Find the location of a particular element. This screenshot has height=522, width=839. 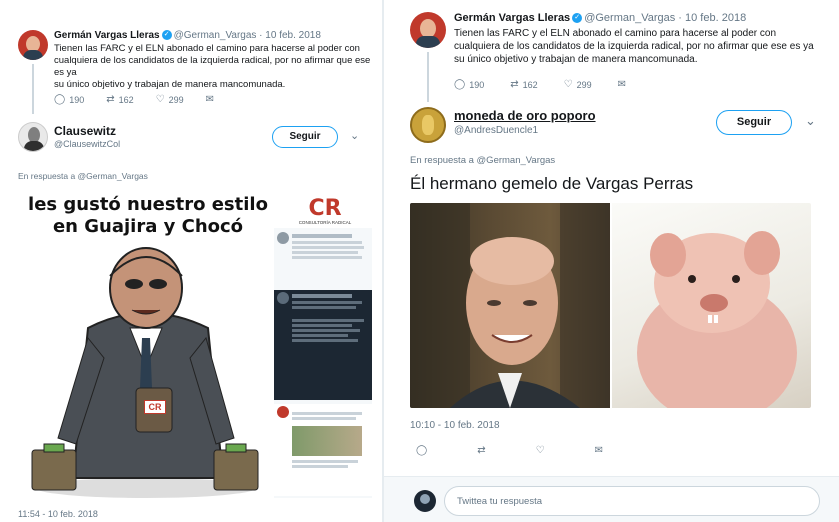

reply-button: ◯ is located at coordinates (423, 450).